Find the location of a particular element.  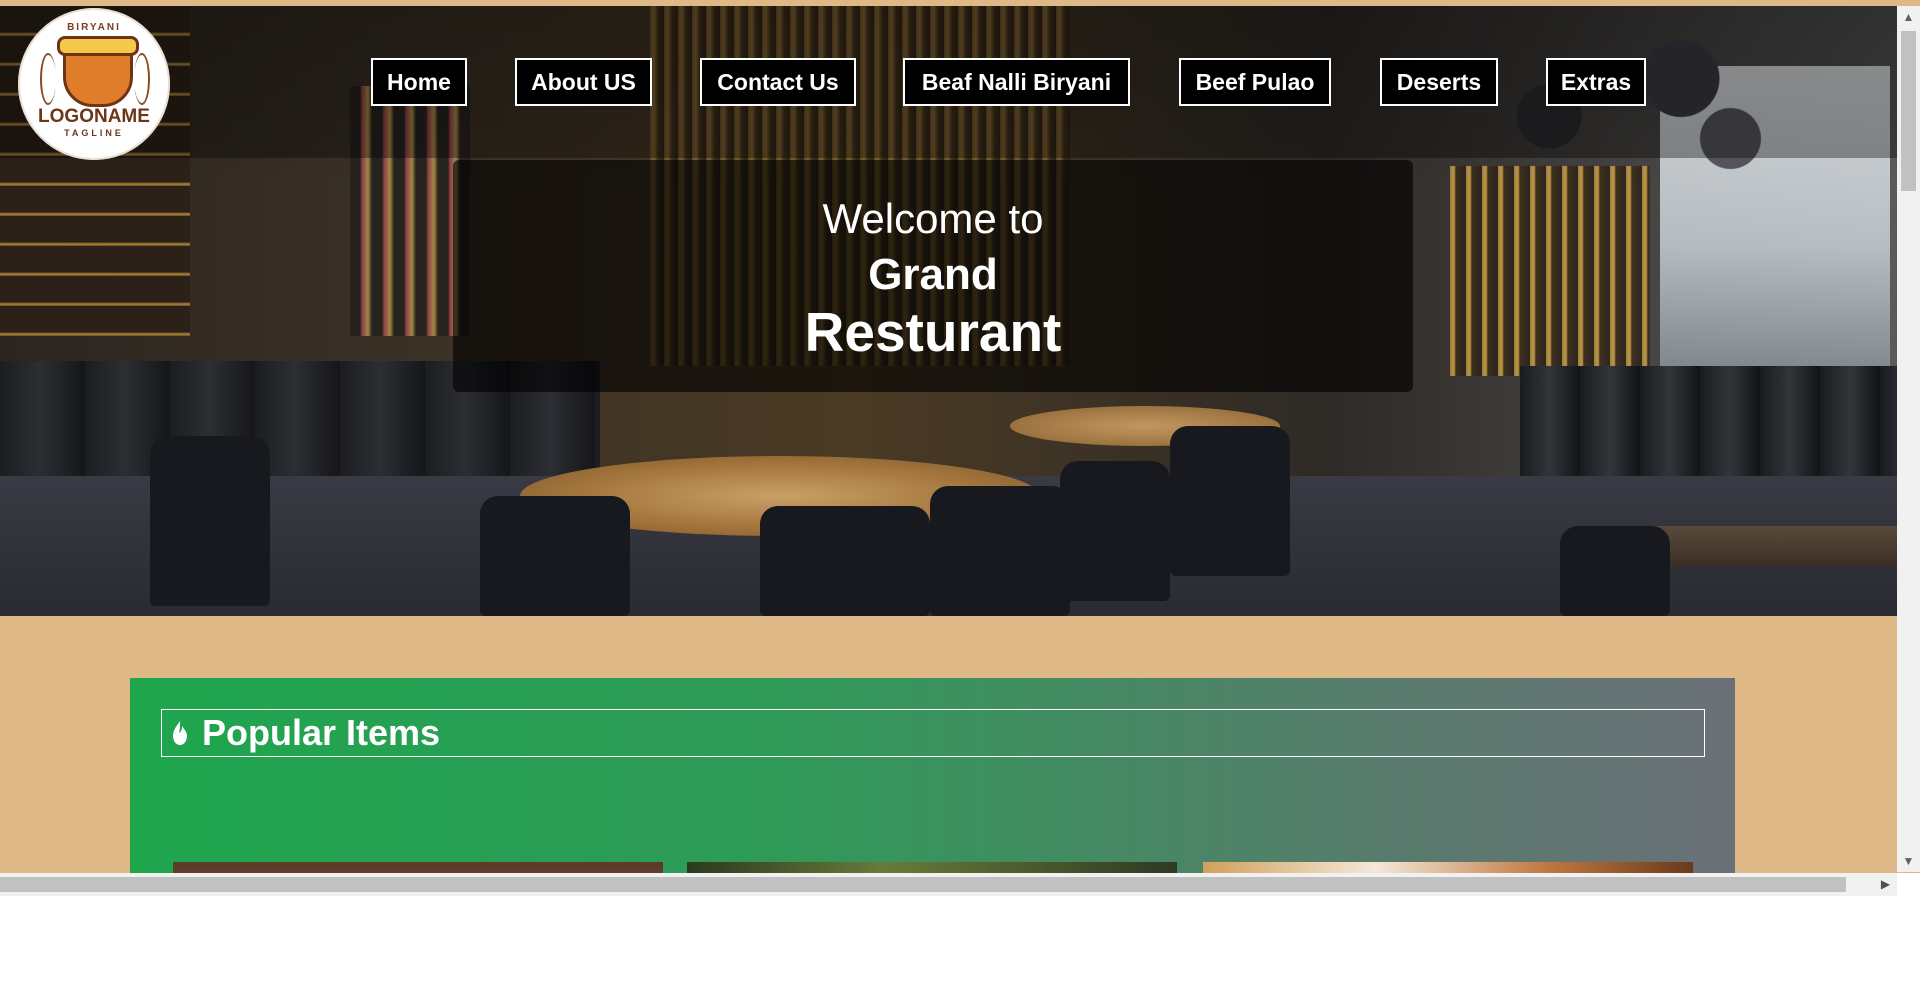

horizontal-scroll-thumb is located at coordinates (923, 884).